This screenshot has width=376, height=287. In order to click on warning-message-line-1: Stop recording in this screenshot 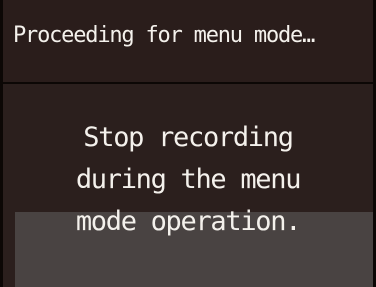, I will do `click(188, 137)`.